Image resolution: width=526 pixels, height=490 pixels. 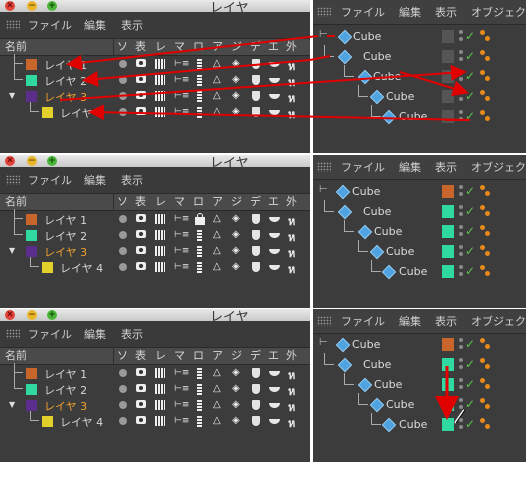 What do you see at coordinates (459, 416) in the screenshot?
I see `cursor-pen-icon` at bounding box center [459, 416].